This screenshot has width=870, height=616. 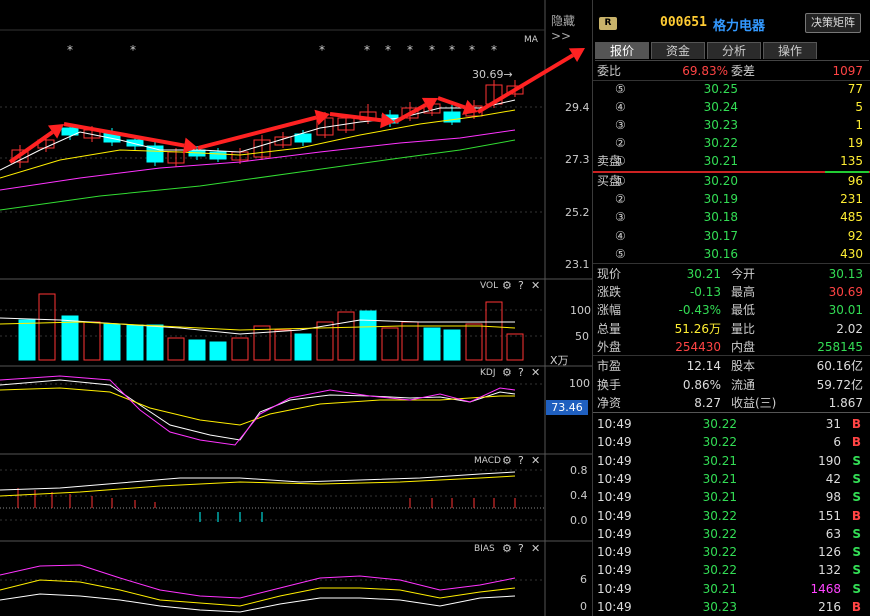 I want to click on tick-row: 10:49 30.21 1468 S, so click(x=731, y=589).